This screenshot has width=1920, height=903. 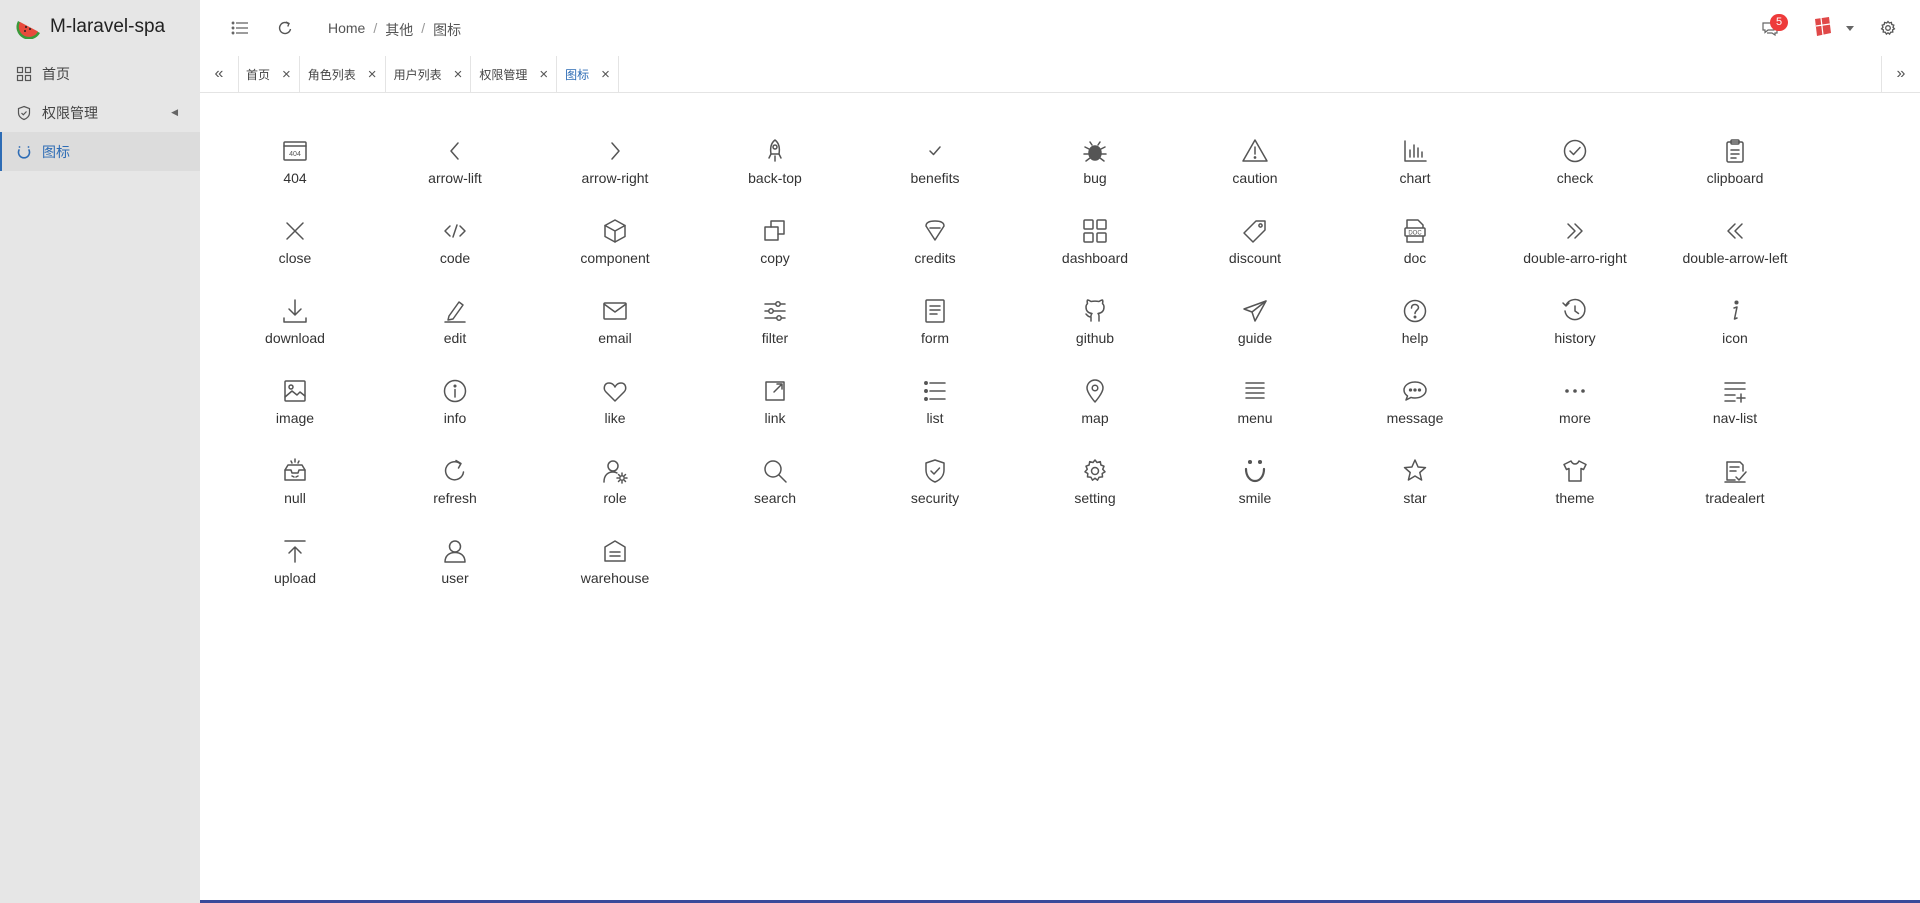 I want to click on icon-tile-map: map, so click(x=1095, y=417).